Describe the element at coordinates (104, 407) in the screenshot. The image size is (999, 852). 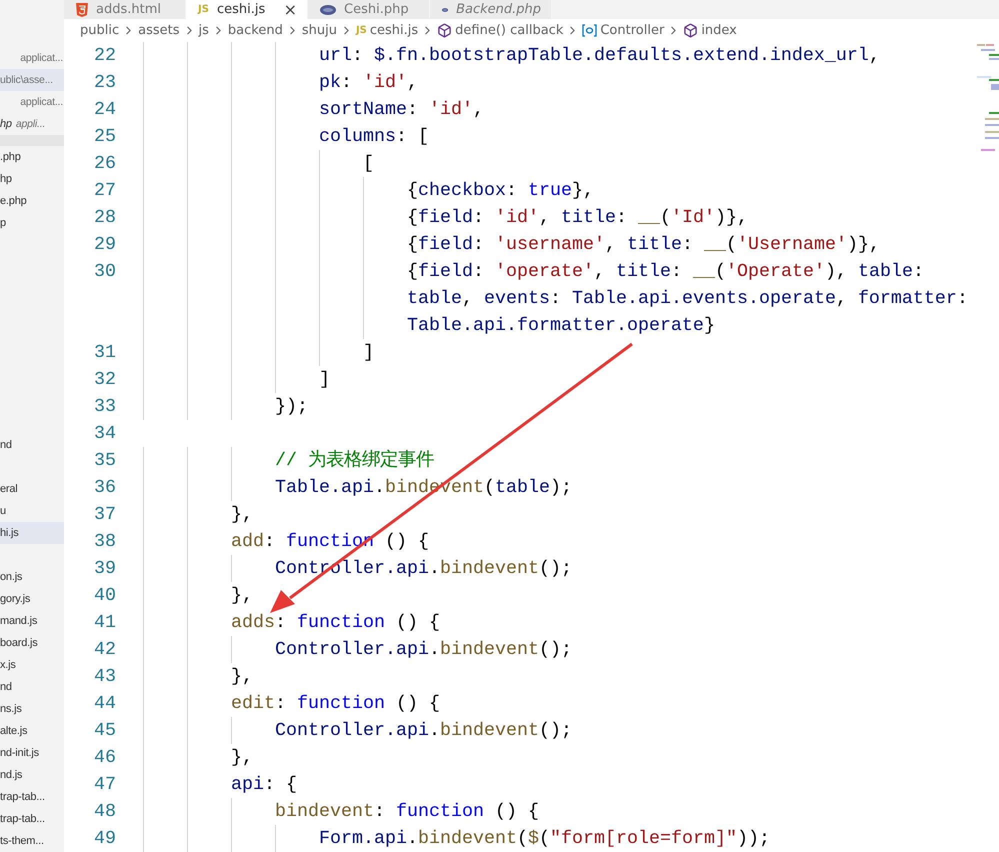
I see `line-number: 33` at that location.